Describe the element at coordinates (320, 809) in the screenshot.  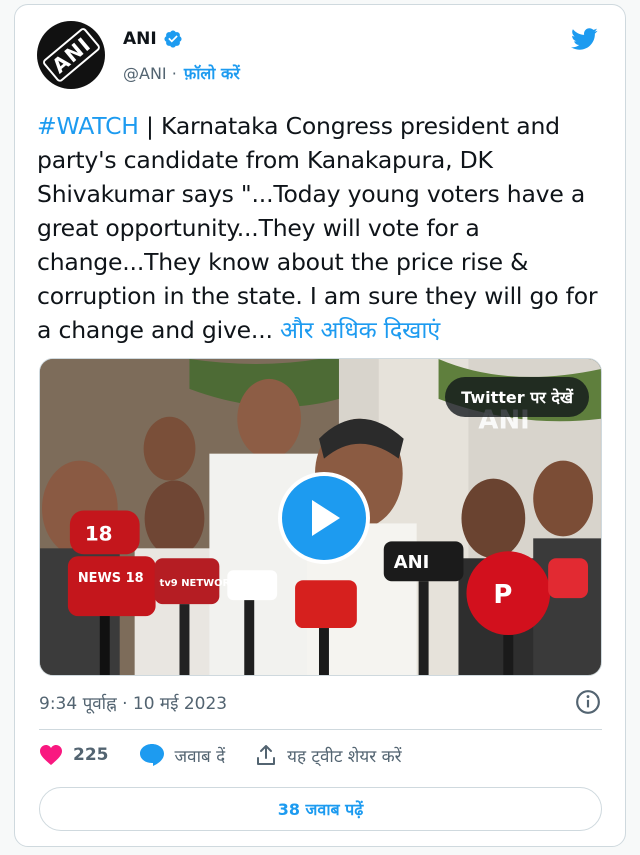
I see `read-replies-button: 38 जवाब पढ़ें` at that location.